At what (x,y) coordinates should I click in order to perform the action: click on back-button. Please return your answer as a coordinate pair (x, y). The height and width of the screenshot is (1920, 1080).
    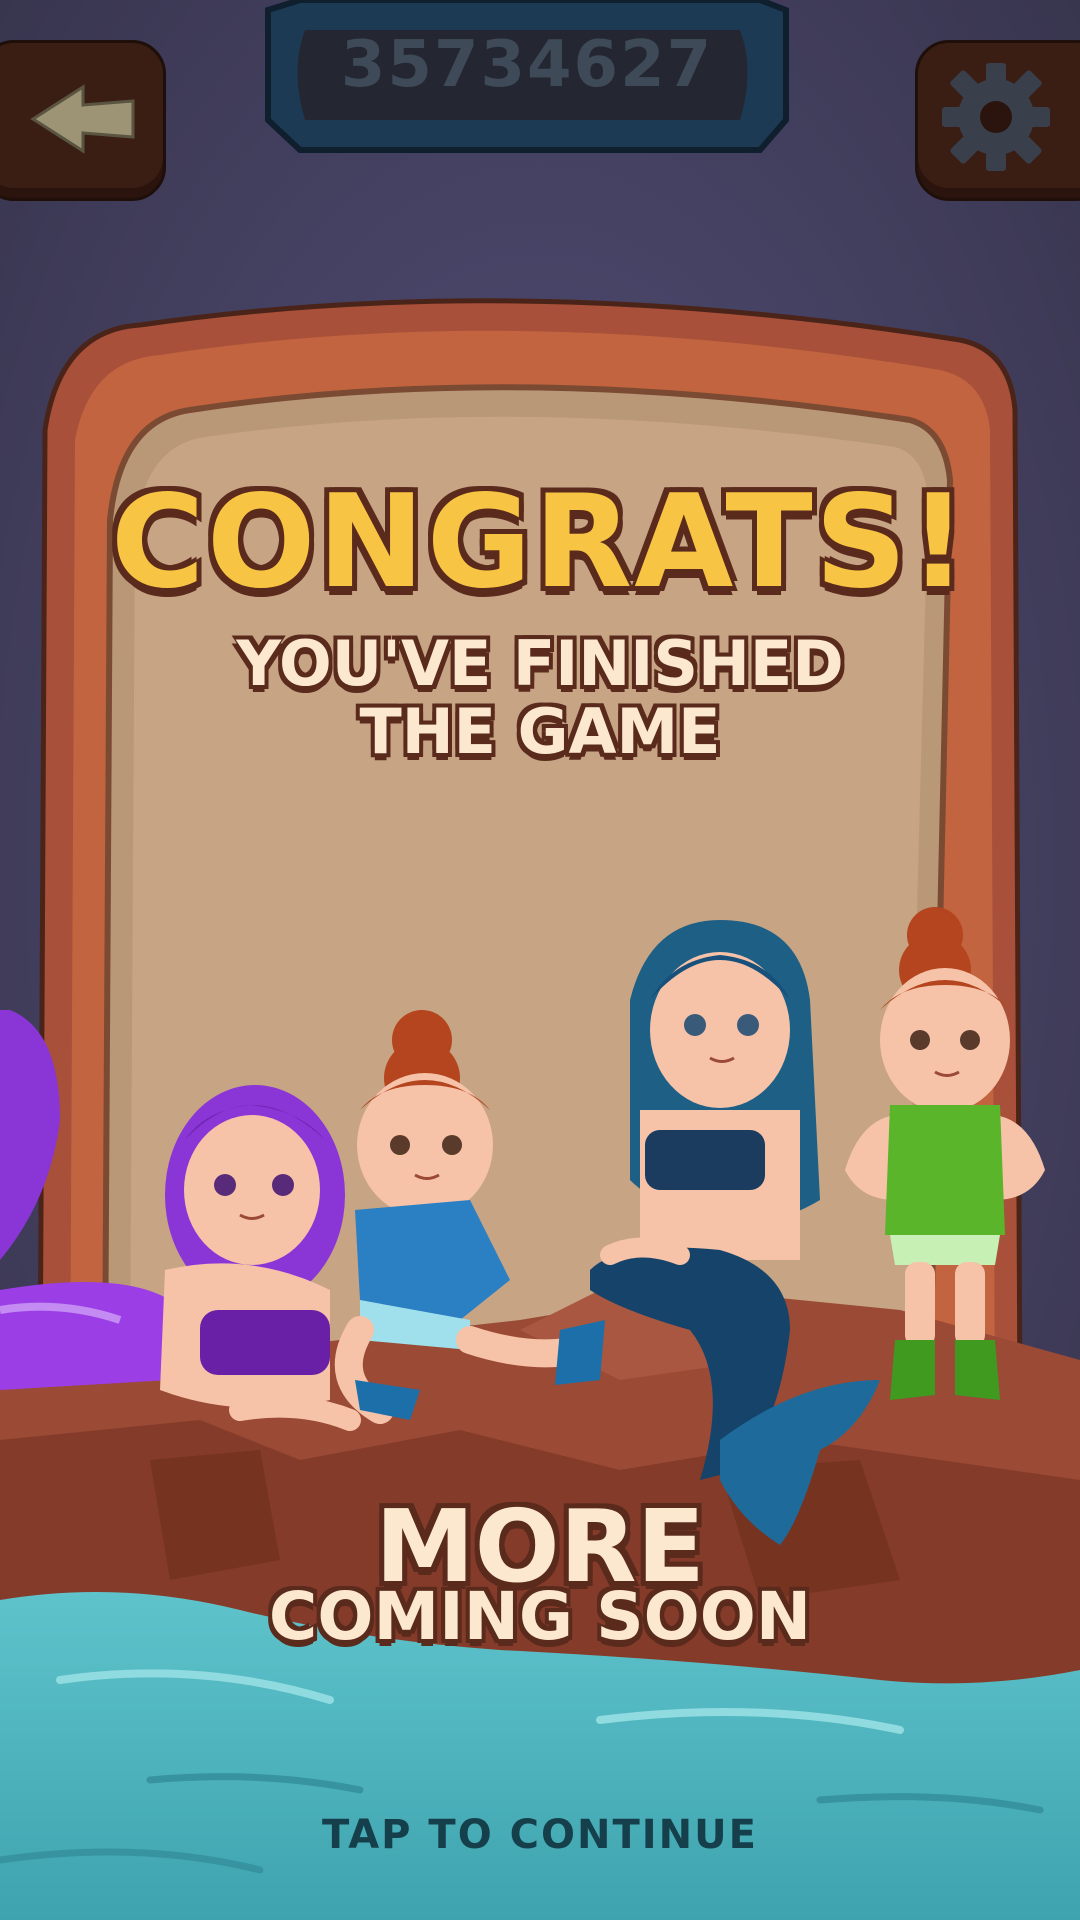
    Looking at the image, I should click on (83, 120).